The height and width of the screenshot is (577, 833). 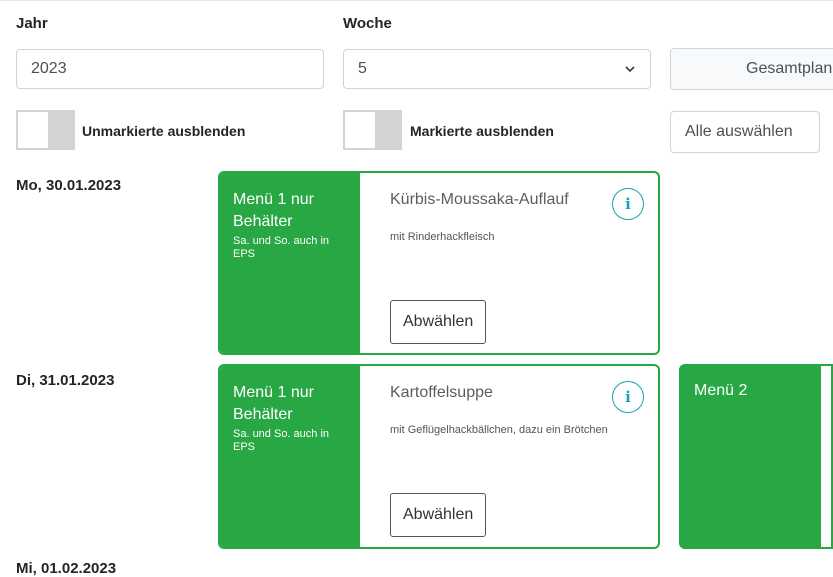 I want to click on chevron-down-icon, so click(x=630, y=69).